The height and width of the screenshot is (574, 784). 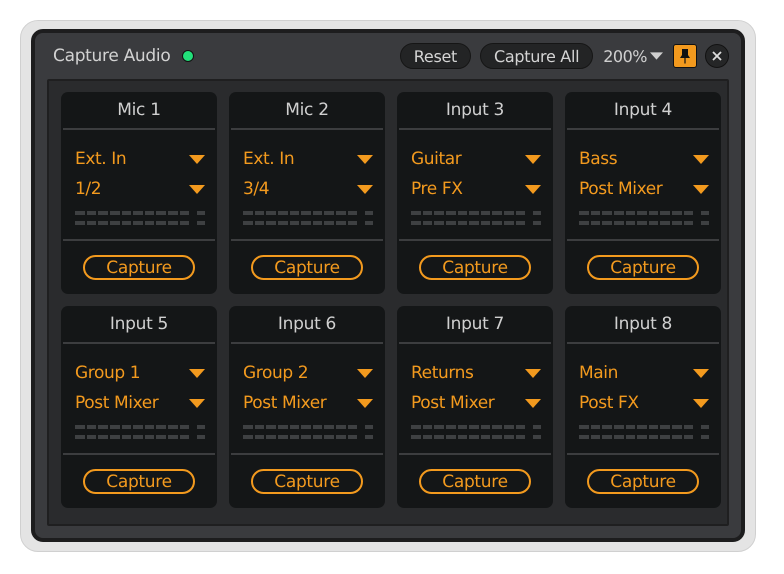 What do you see at coordinates (308, 189) in the screenshot?
I see `tap-dropdown: 3/4` at bounding box center [308, 189].